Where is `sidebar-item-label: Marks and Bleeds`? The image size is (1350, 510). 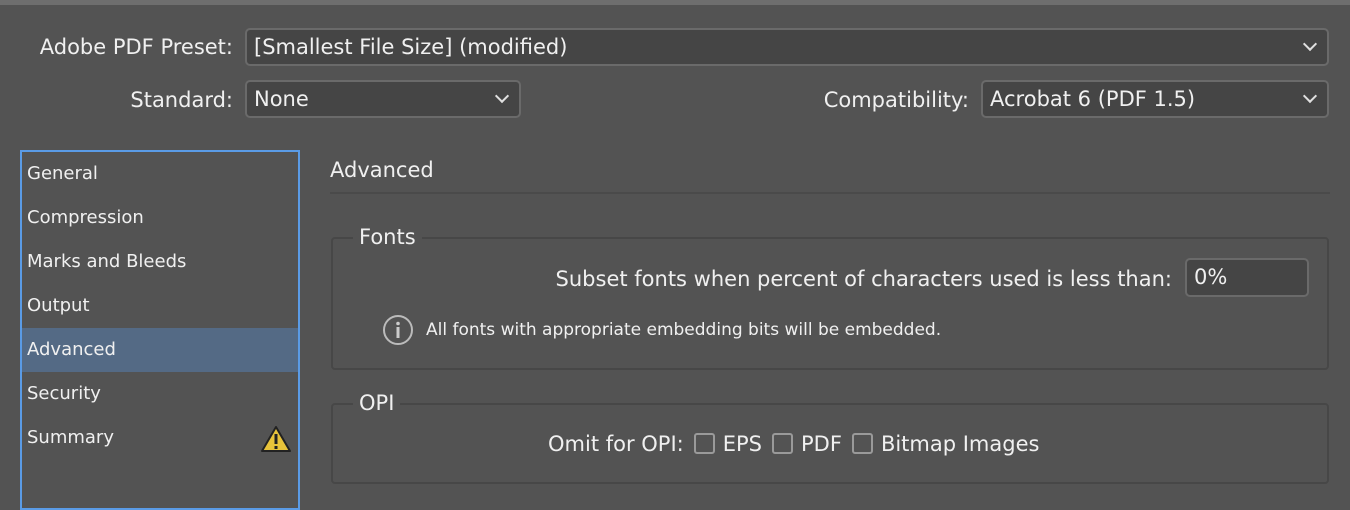 sidebar-item-label: Marks and Bleeds is located at coordinates (107, 261).